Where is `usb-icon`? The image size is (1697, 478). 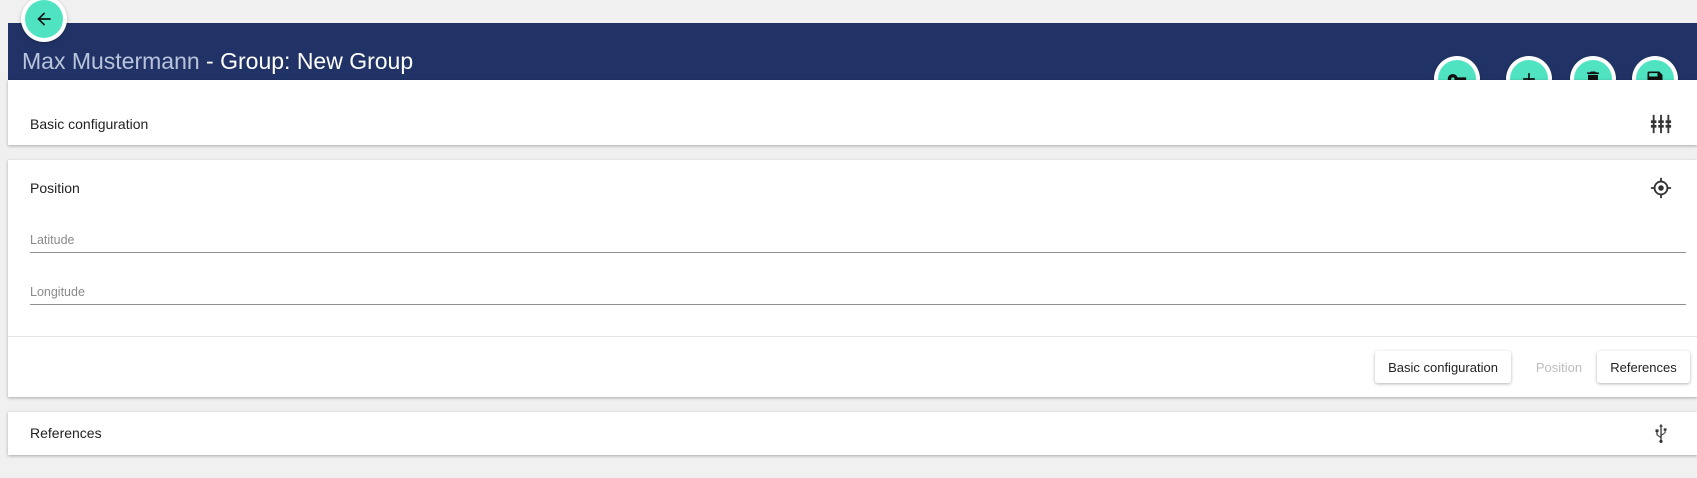
usb-icon is located at coordinates (1661, 433).